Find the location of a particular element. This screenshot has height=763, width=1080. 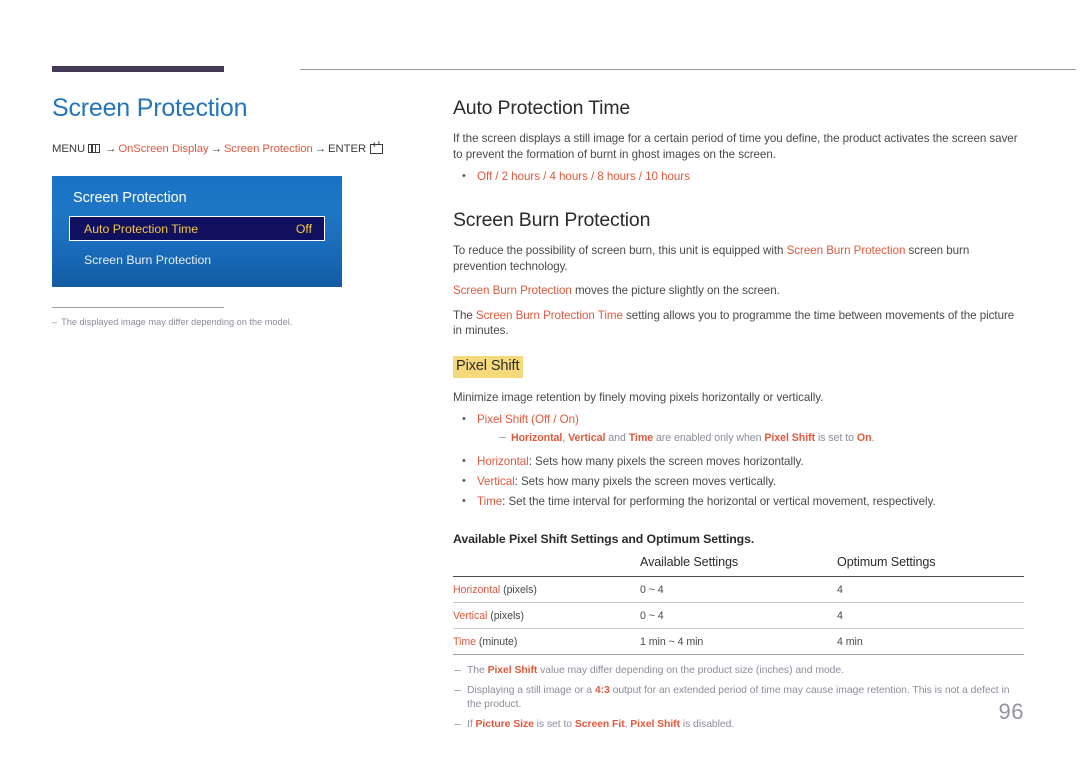

osd-row-value: Off is located at coordinates (303, 228).